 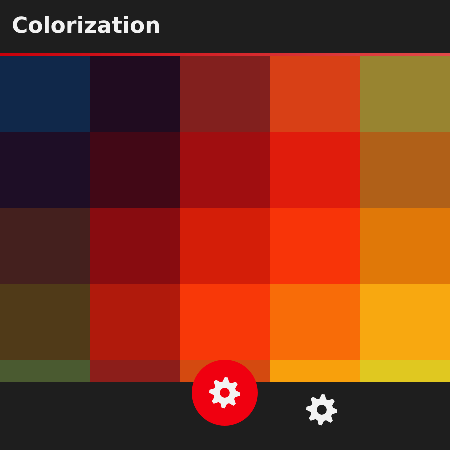 I want to click on page-title: Colorization, so click(x=86, y=26).